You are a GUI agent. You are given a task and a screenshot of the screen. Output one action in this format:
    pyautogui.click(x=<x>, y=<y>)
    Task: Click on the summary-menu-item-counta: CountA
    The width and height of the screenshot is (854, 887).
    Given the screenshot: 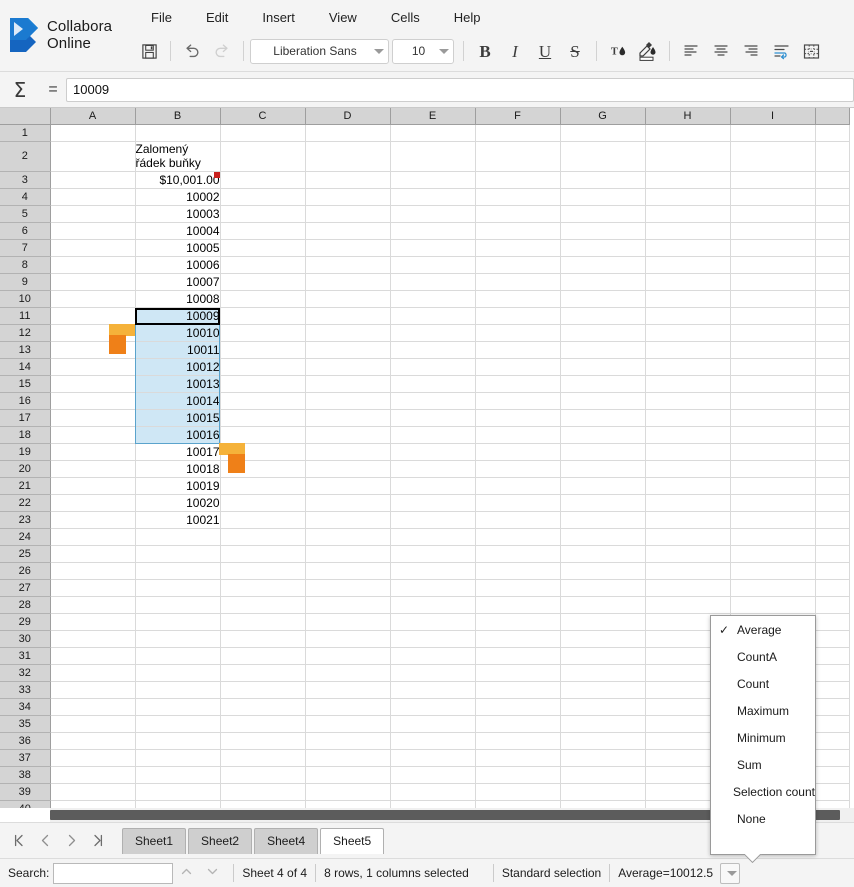 What is the action you would take?
    pyautogui.click(x=763, y=656)
    